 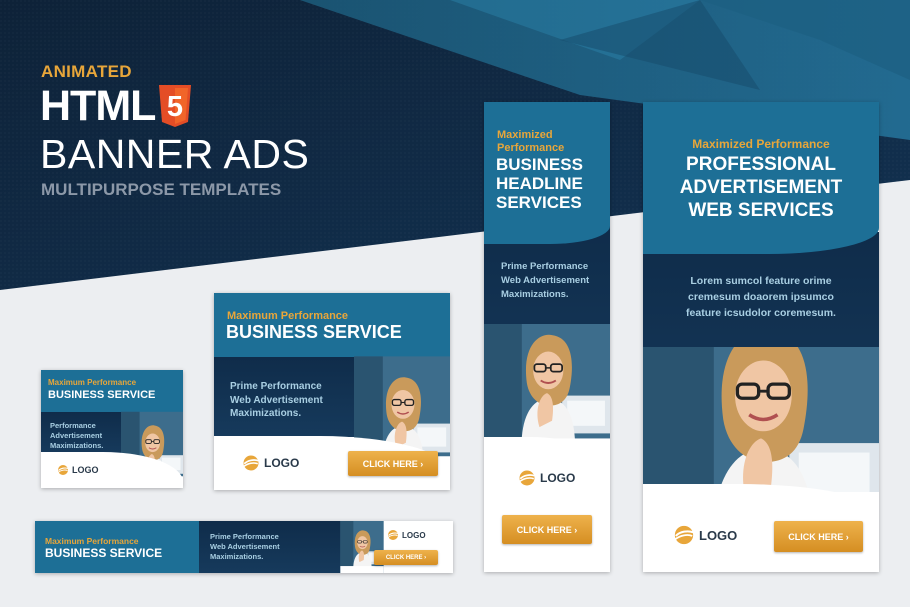 I want to click on ad-leaderboard-logo: LOGO, so click(x=406, y=535).